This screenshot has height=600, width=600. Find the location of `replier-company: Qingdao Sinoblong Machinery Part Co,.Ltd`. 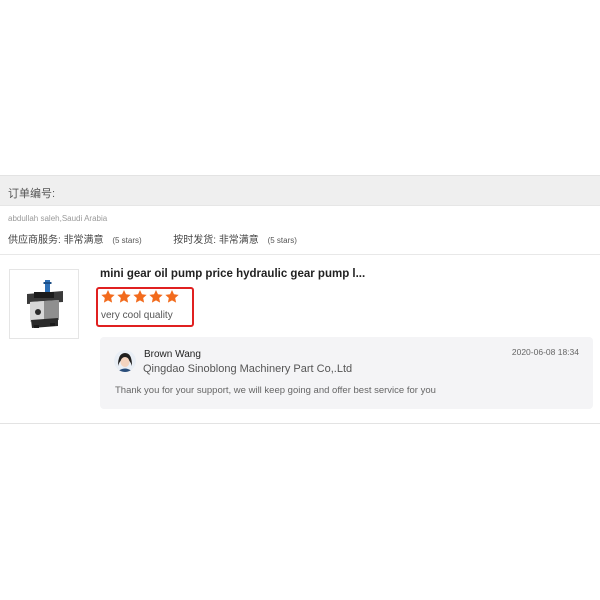

replier-company: Qingdao Sinoblong Machinery Part Co,.Ltd is located at coordinates (248, 369).